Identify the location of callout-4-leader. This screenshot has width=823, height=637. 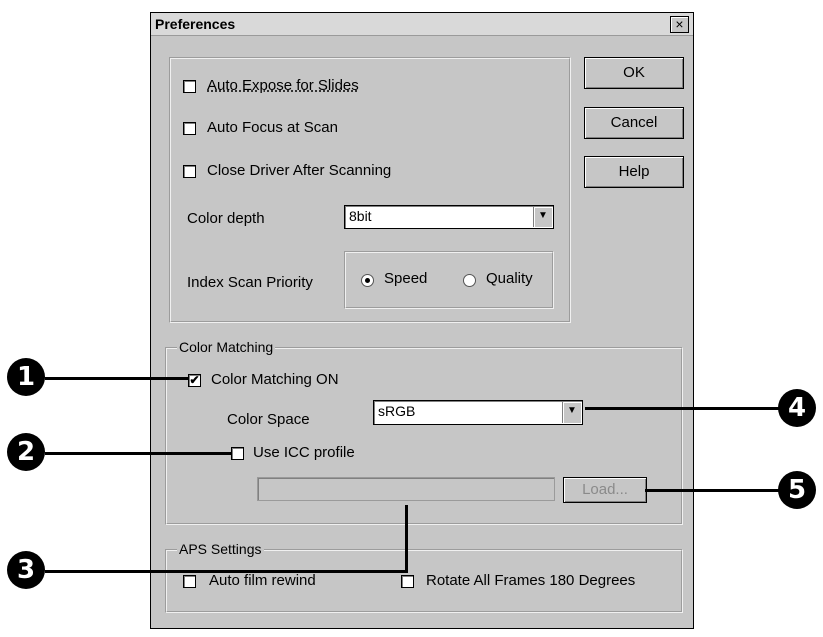
(685, 408).